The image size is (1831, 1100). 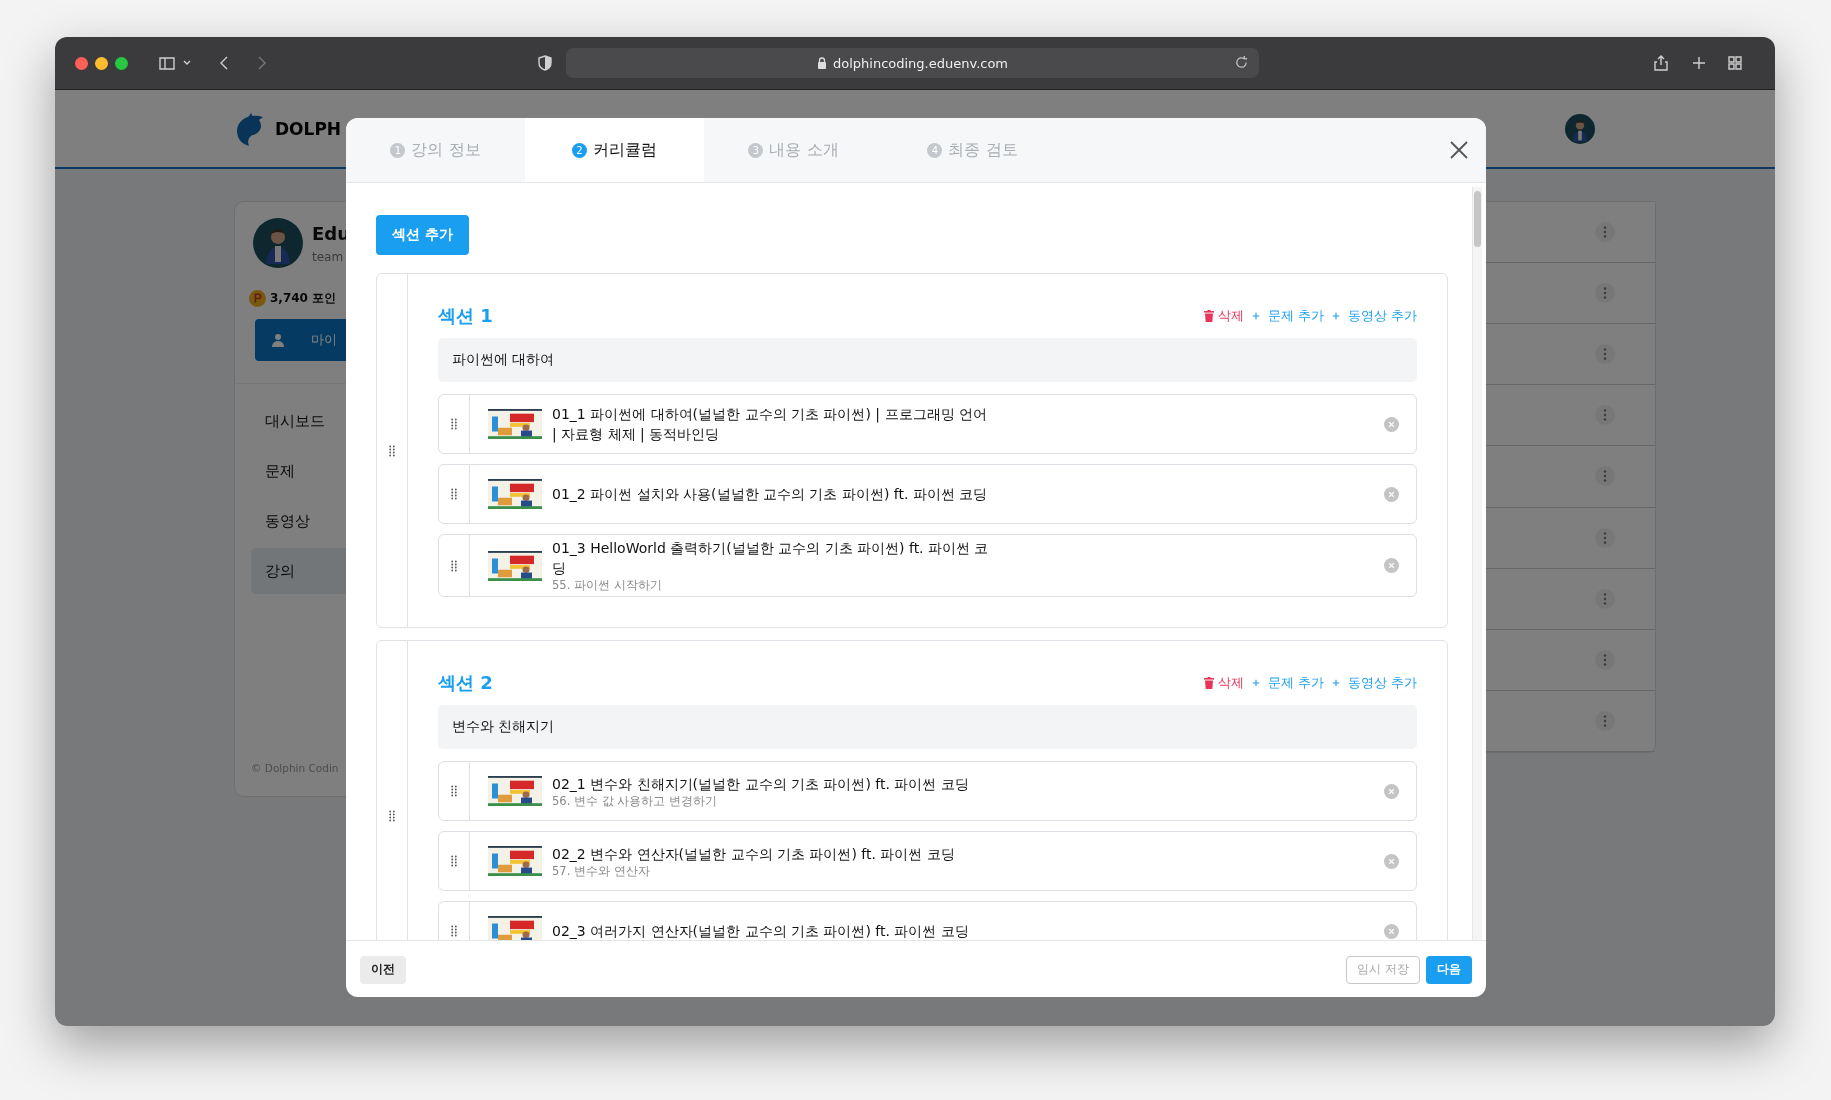 What do you see at coordinates (81, 63) in the screenshot?
I see `close-window-button` at bounding box center [81, 63].